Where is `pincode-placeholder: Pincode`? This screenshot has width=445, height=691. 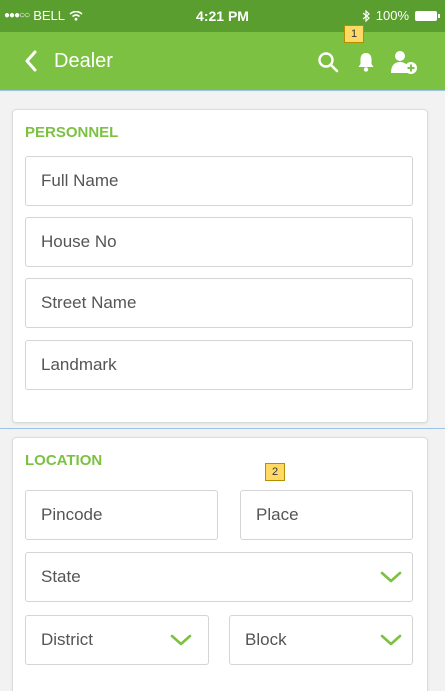 pincode-placeholder: Pincode is located at coordinates (72, 514).